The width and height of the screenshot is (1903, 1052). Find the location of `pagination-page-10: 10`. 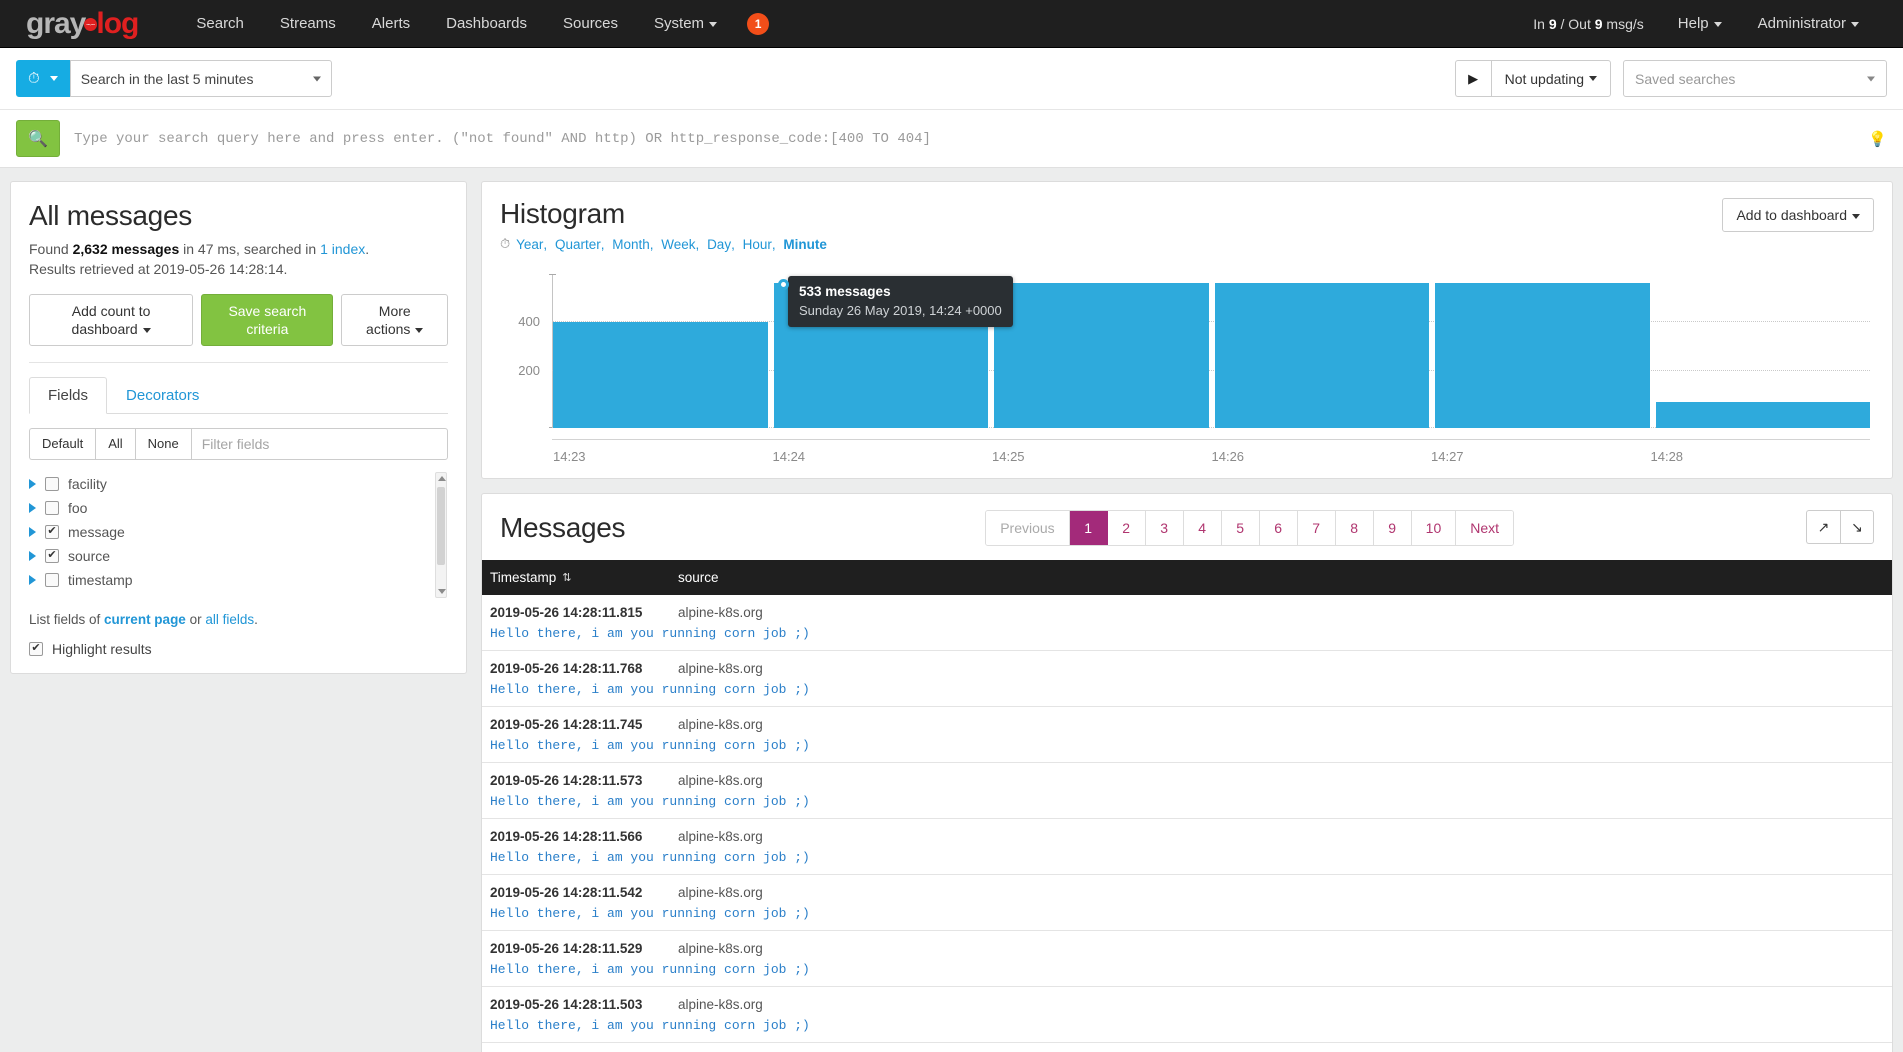

pagination-page-10: 10 is located at coordinates (1434, 528).